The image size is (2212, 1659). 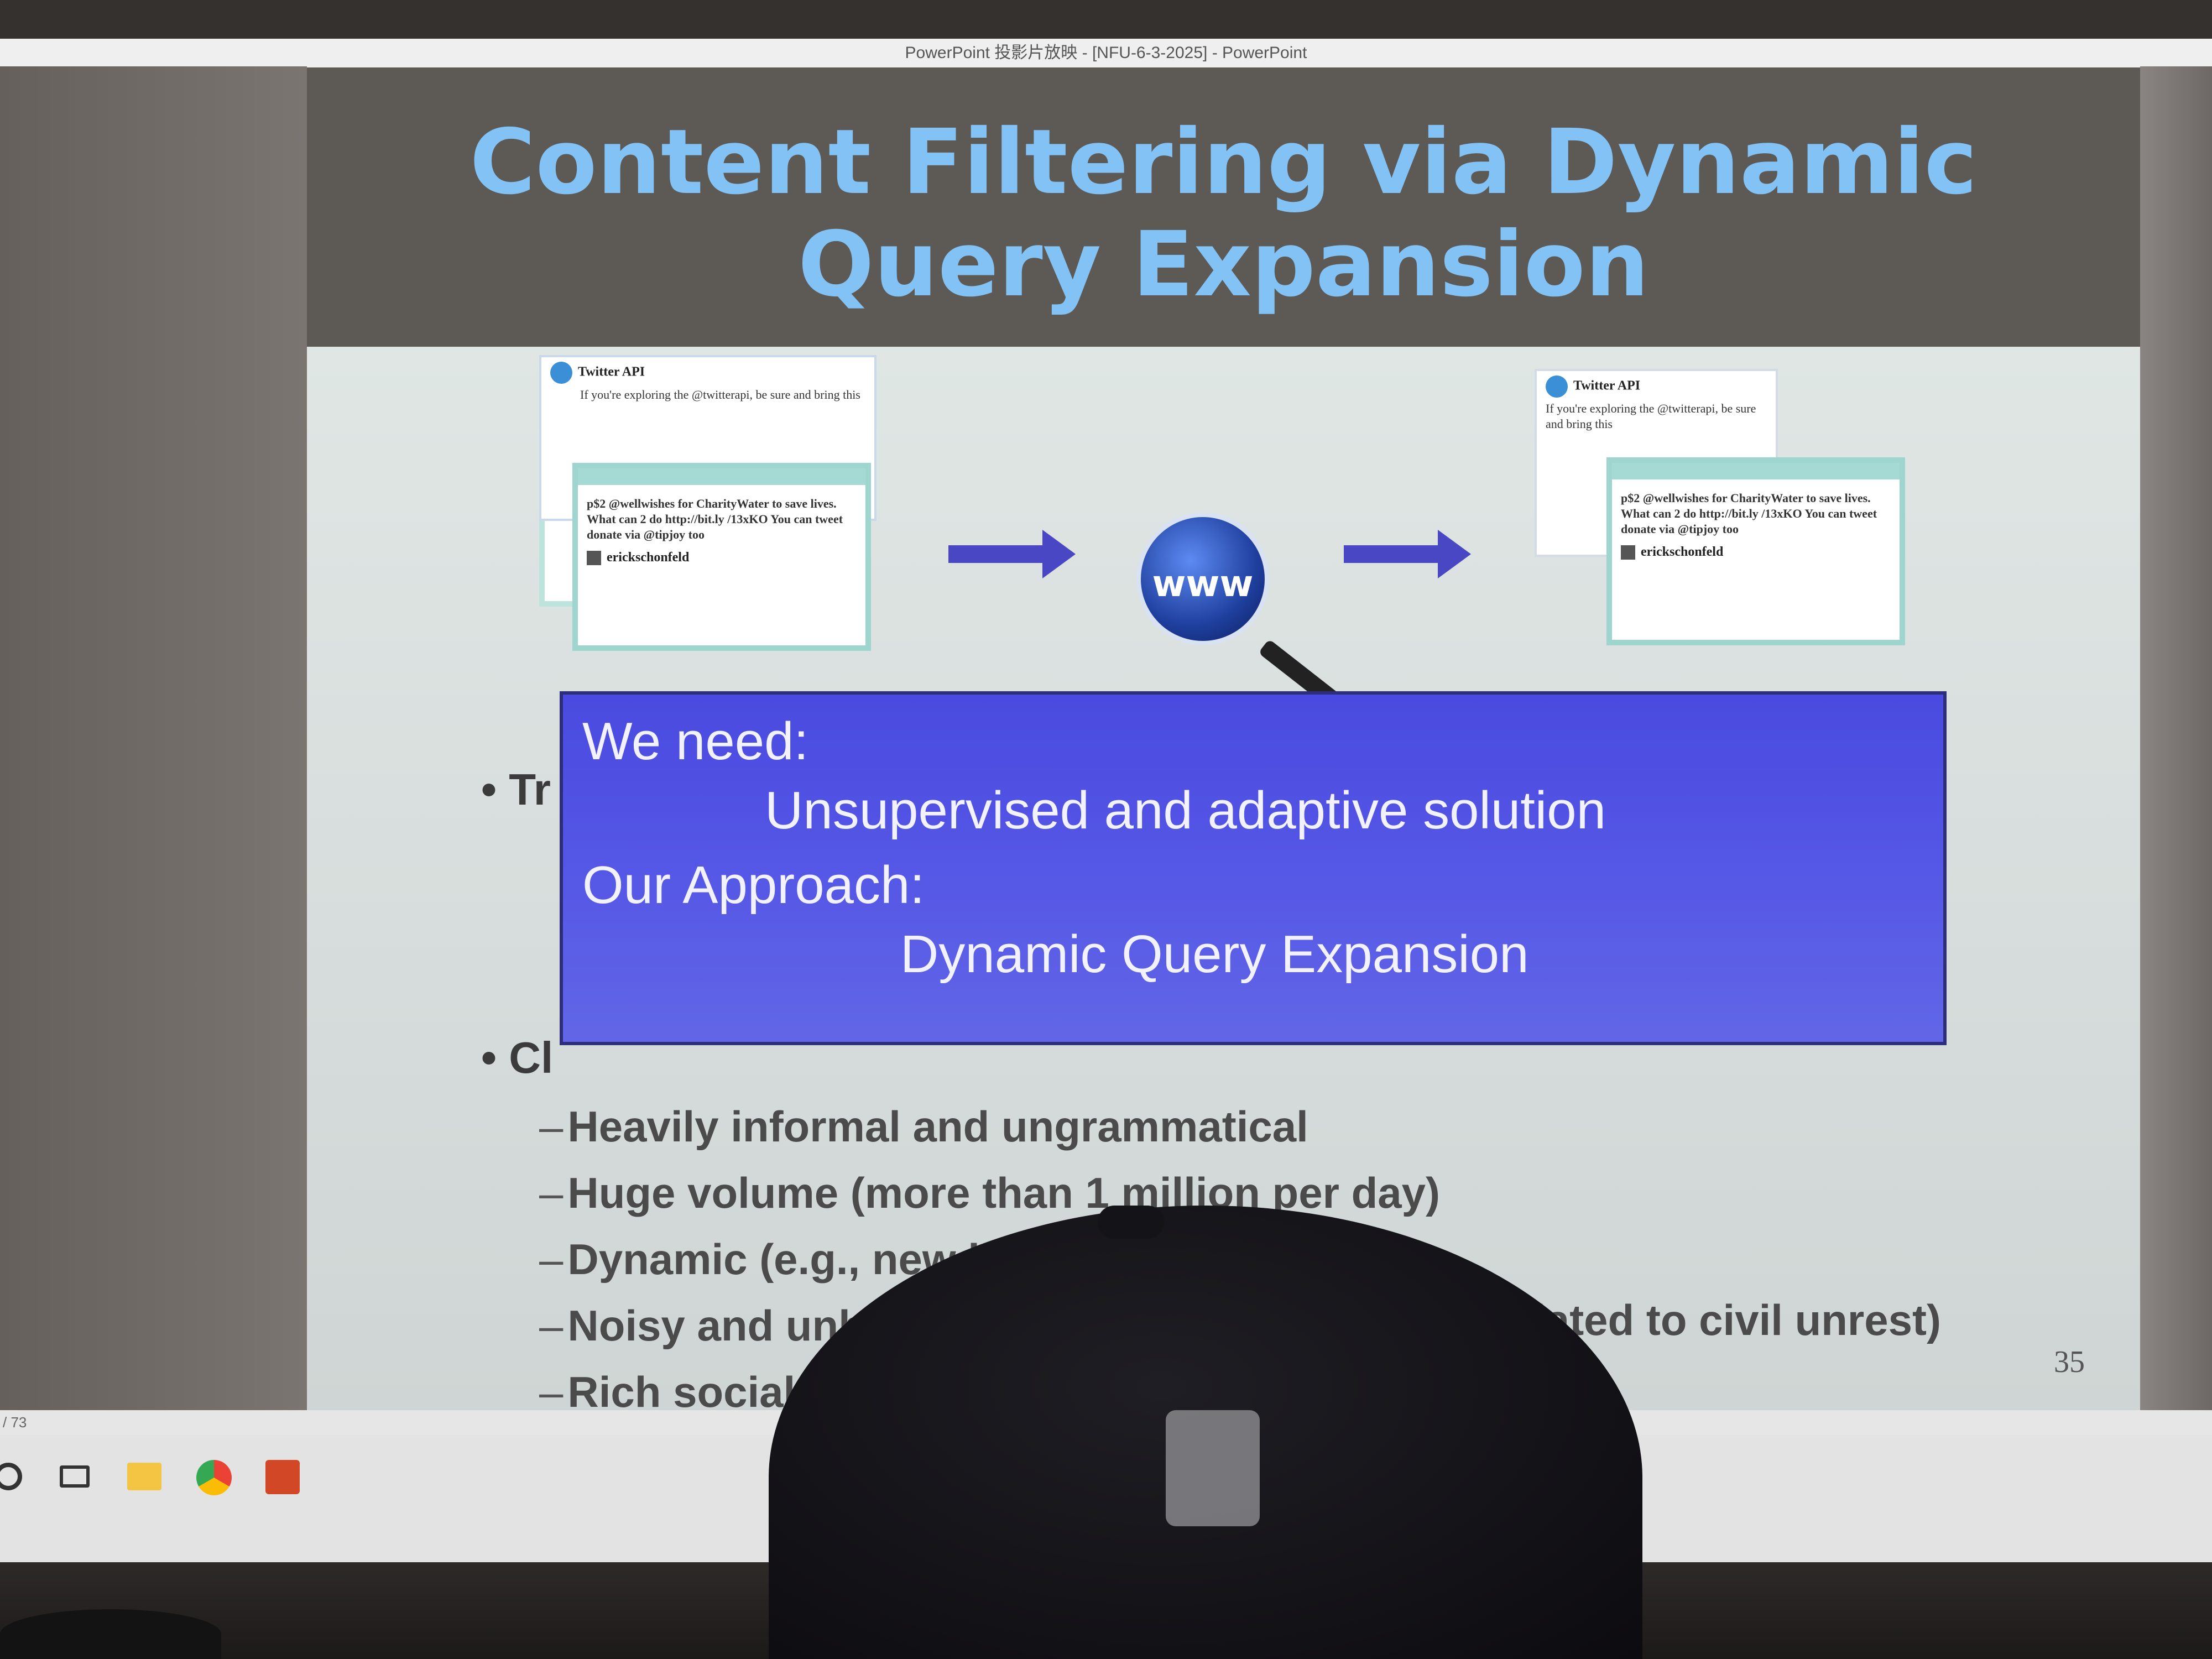 I want to click on audience-head, so click(x=111, y=1634).